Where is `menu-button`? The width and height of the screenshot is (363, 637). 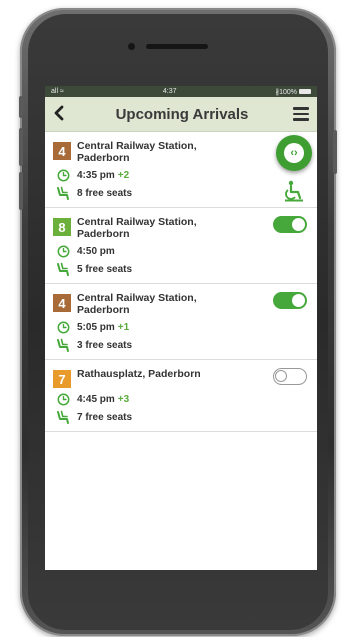 menu-button is located at coordinates (301, 114).